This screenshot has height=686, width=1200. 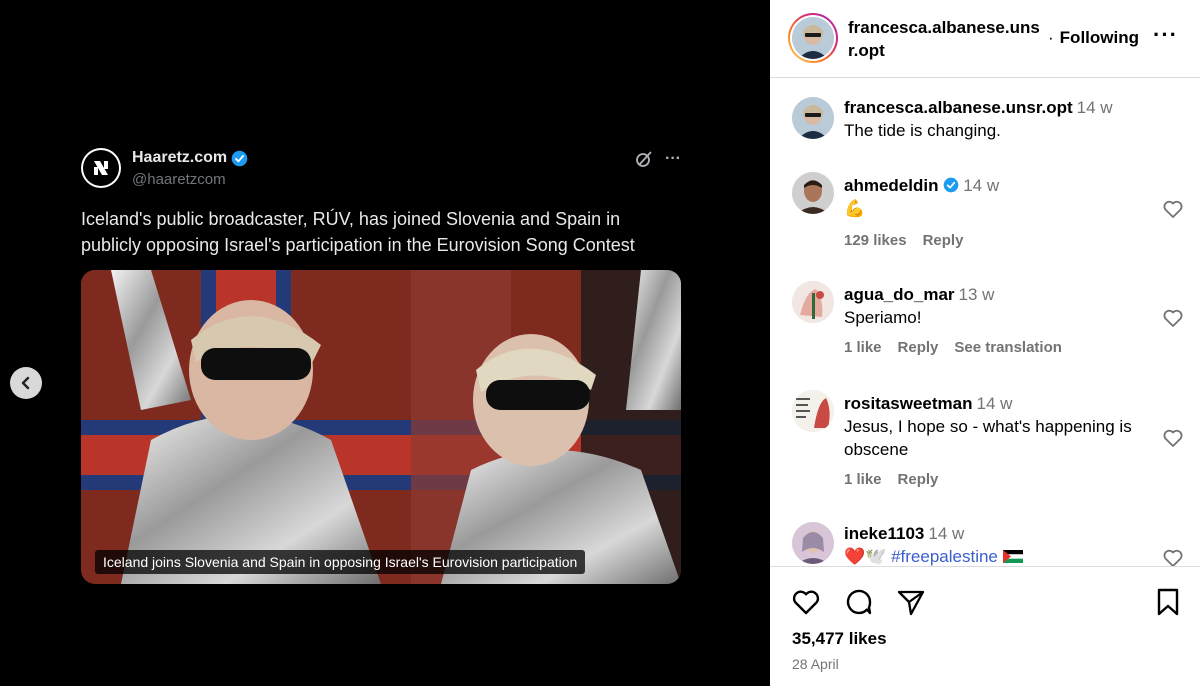 I want to click on story-ring, so click(x=813, y=38).